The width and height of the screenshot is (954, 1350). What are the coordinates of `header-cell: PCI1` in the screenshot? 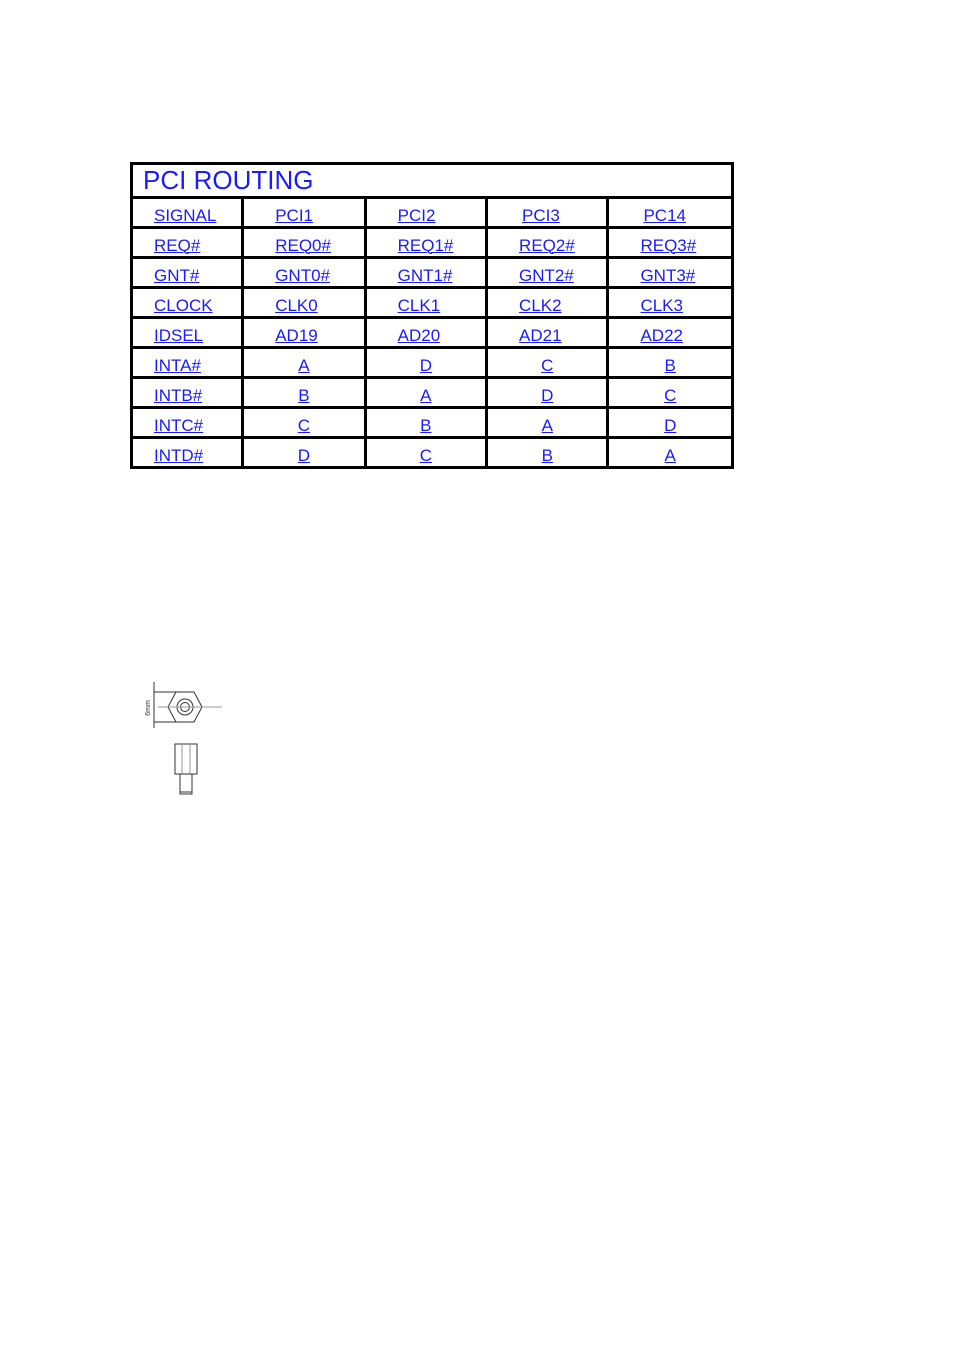 It's located at (304, 212).